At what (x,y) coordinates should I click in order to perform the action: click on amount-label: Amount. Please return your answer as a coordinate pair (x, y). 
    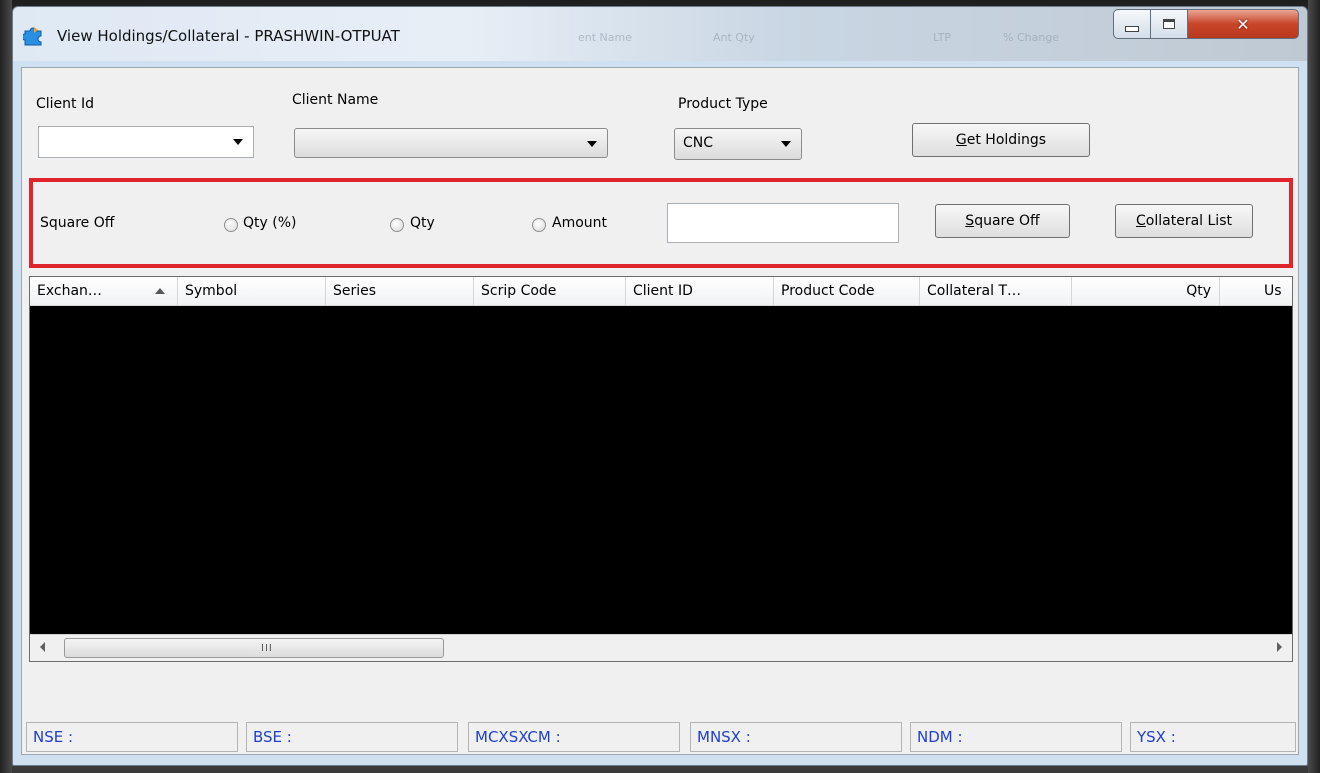
    Looking at the image, I should click on (580, 223).